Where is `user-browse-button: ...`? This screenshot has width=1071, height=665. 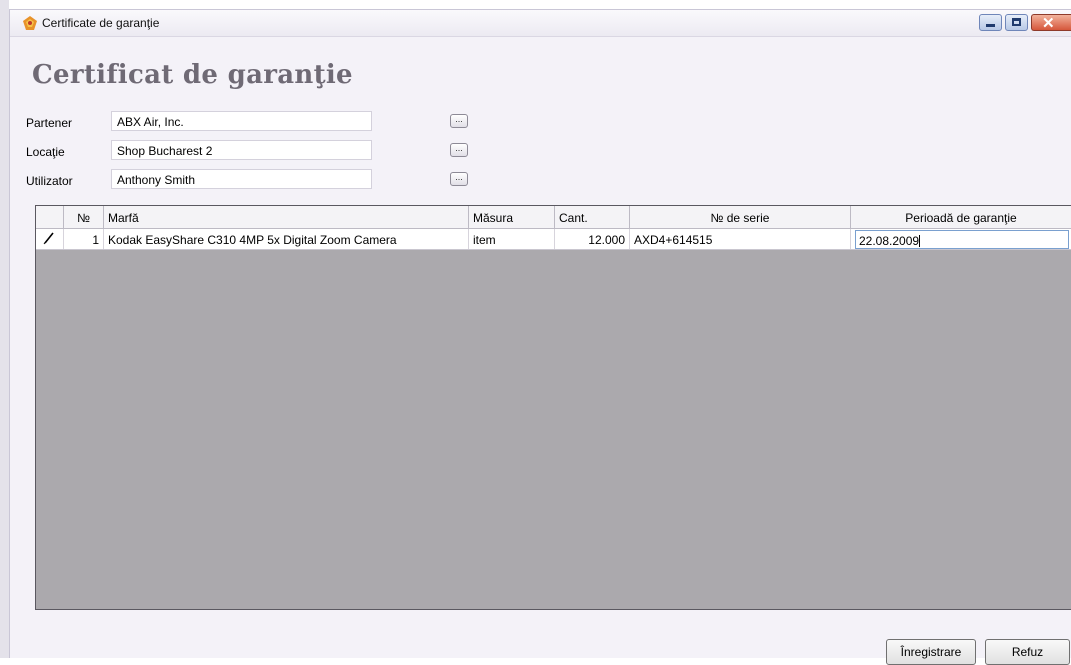
user-browse-button: ... is located at coordinates (459, 179).